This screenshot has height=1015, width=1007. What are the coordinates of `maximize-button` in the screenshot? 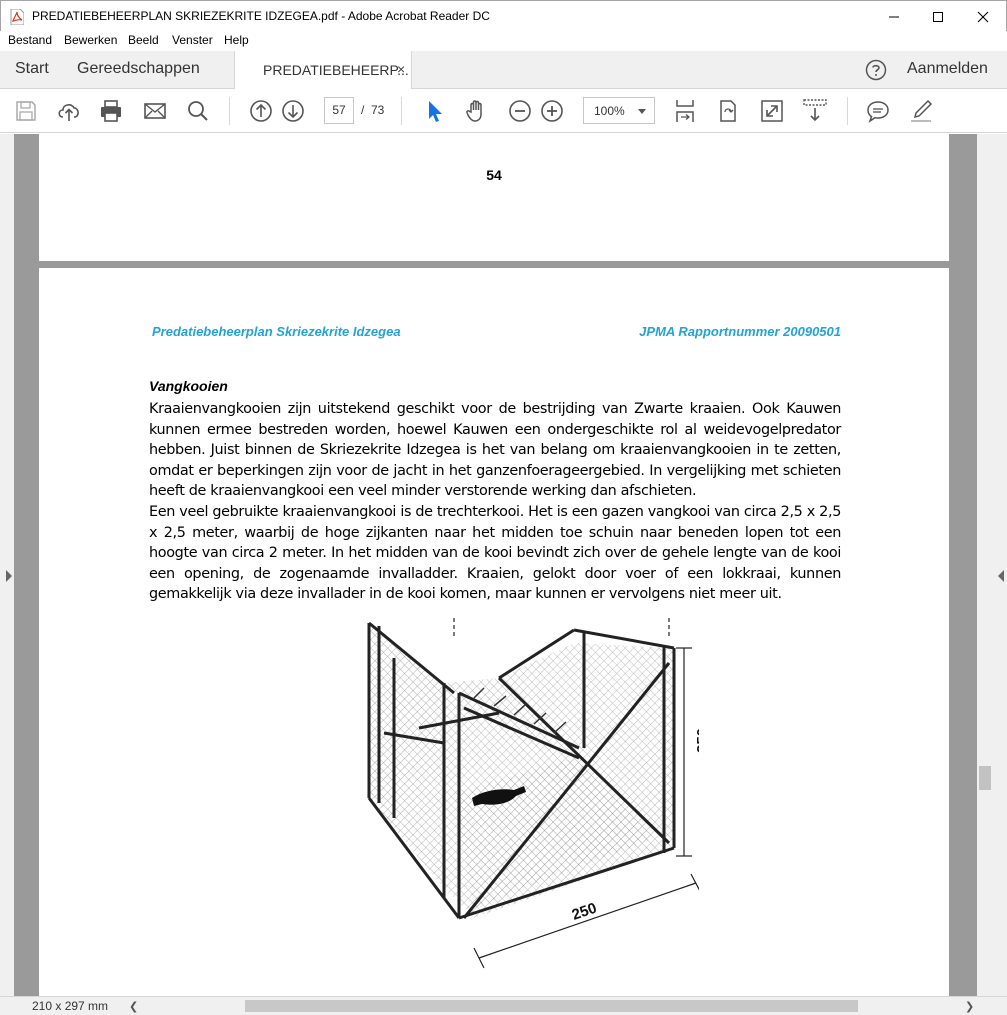 It's located at (938, 16).